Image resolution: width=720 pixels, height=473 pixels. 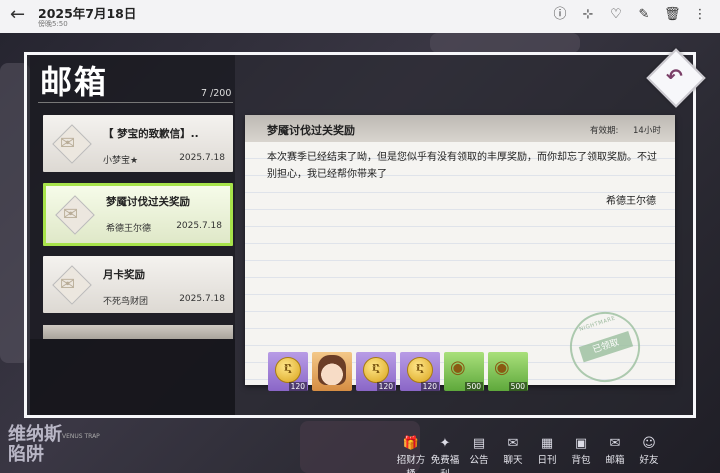 I want to click on mail-count: 7 /200, so click(x=216, y=93).